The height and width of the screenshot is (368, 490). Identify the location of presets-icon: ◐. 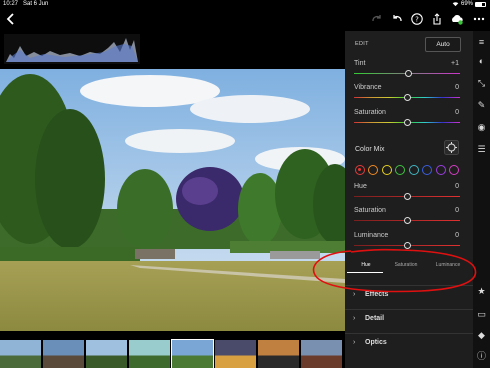
(481, 61).